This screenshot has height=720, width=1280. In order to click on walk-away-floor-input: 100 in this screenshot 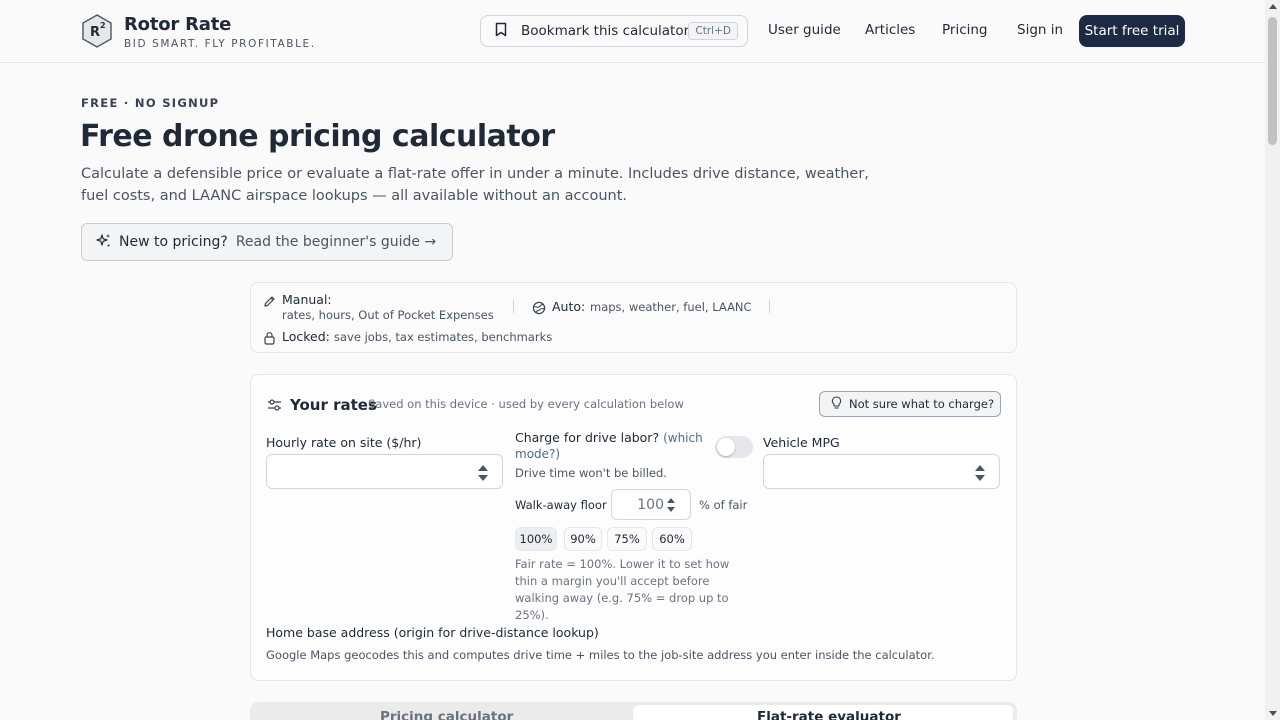, I will do `click(651, 504)`.